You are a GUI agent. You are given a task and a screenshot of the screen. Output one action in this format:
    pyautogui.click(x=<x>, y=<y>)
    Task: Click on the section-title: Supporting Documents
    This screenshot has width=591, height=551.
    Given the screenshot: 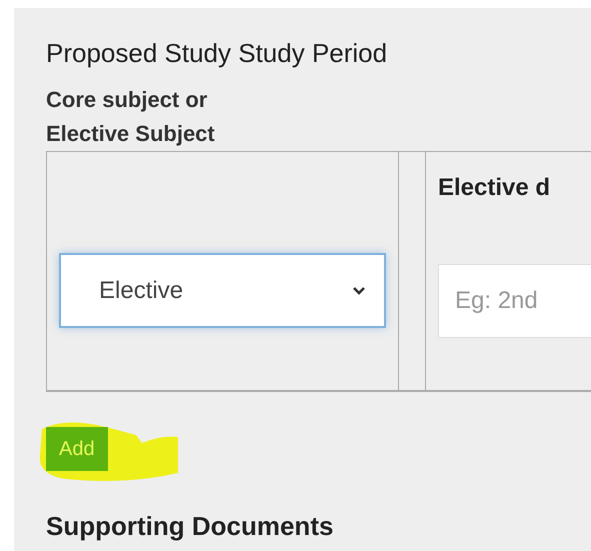 What is the action you would take?
    pyautogui.click(x=190, y=526)
    